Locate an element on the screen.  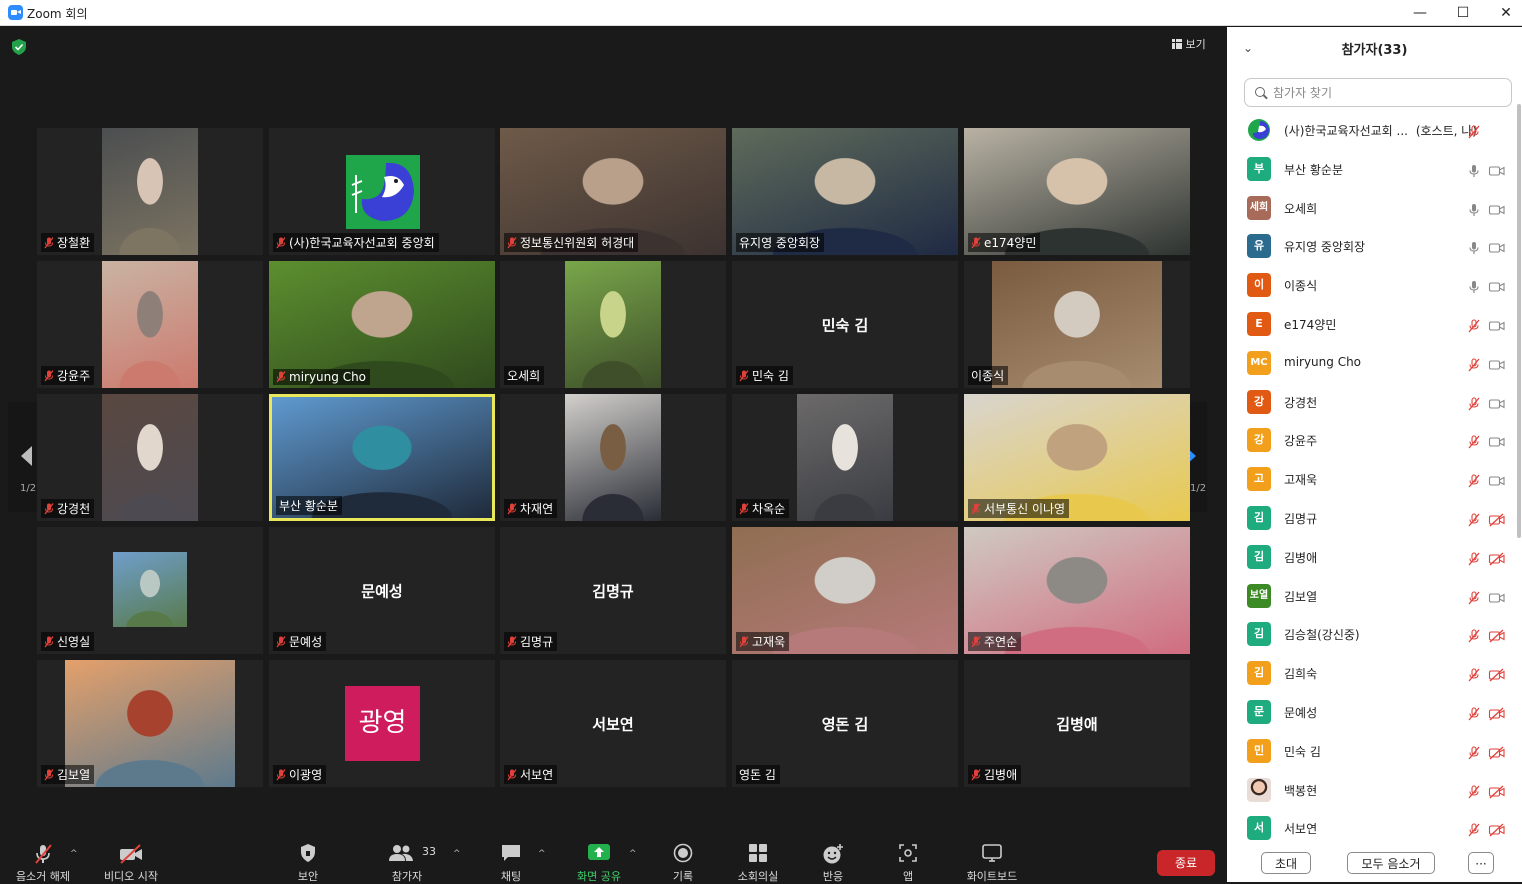
minimize-button: — is located at coordinates (1420, 13).